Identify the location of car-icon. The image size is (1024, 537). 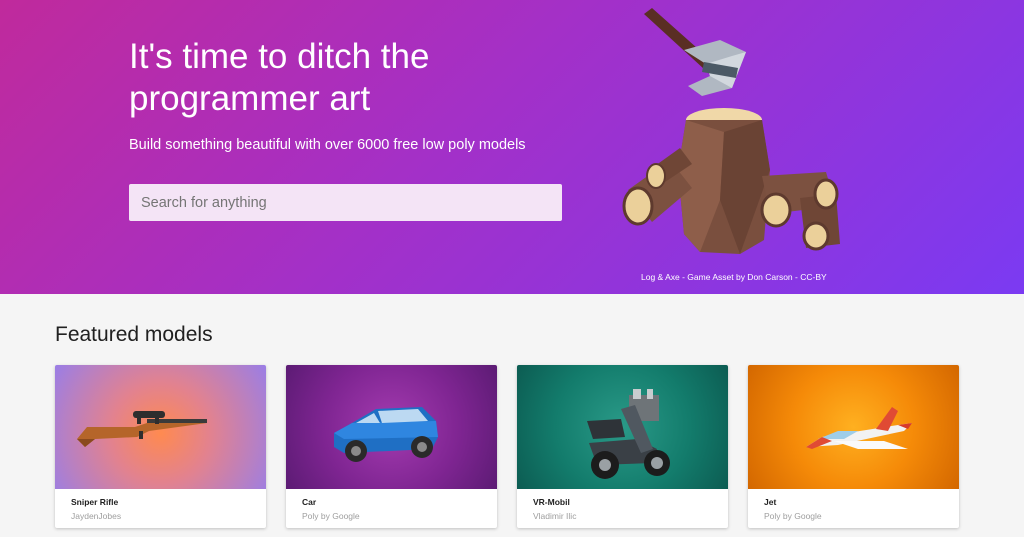
(386, 434).